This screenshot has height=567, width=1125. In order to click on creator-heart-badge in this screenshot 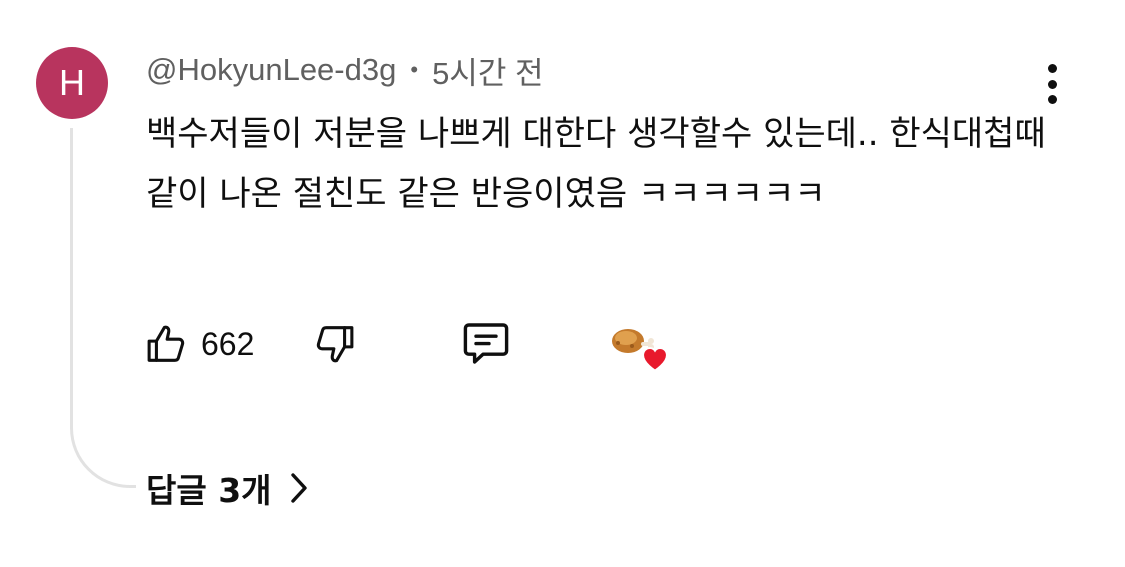, I will do `click(640, 344)`.